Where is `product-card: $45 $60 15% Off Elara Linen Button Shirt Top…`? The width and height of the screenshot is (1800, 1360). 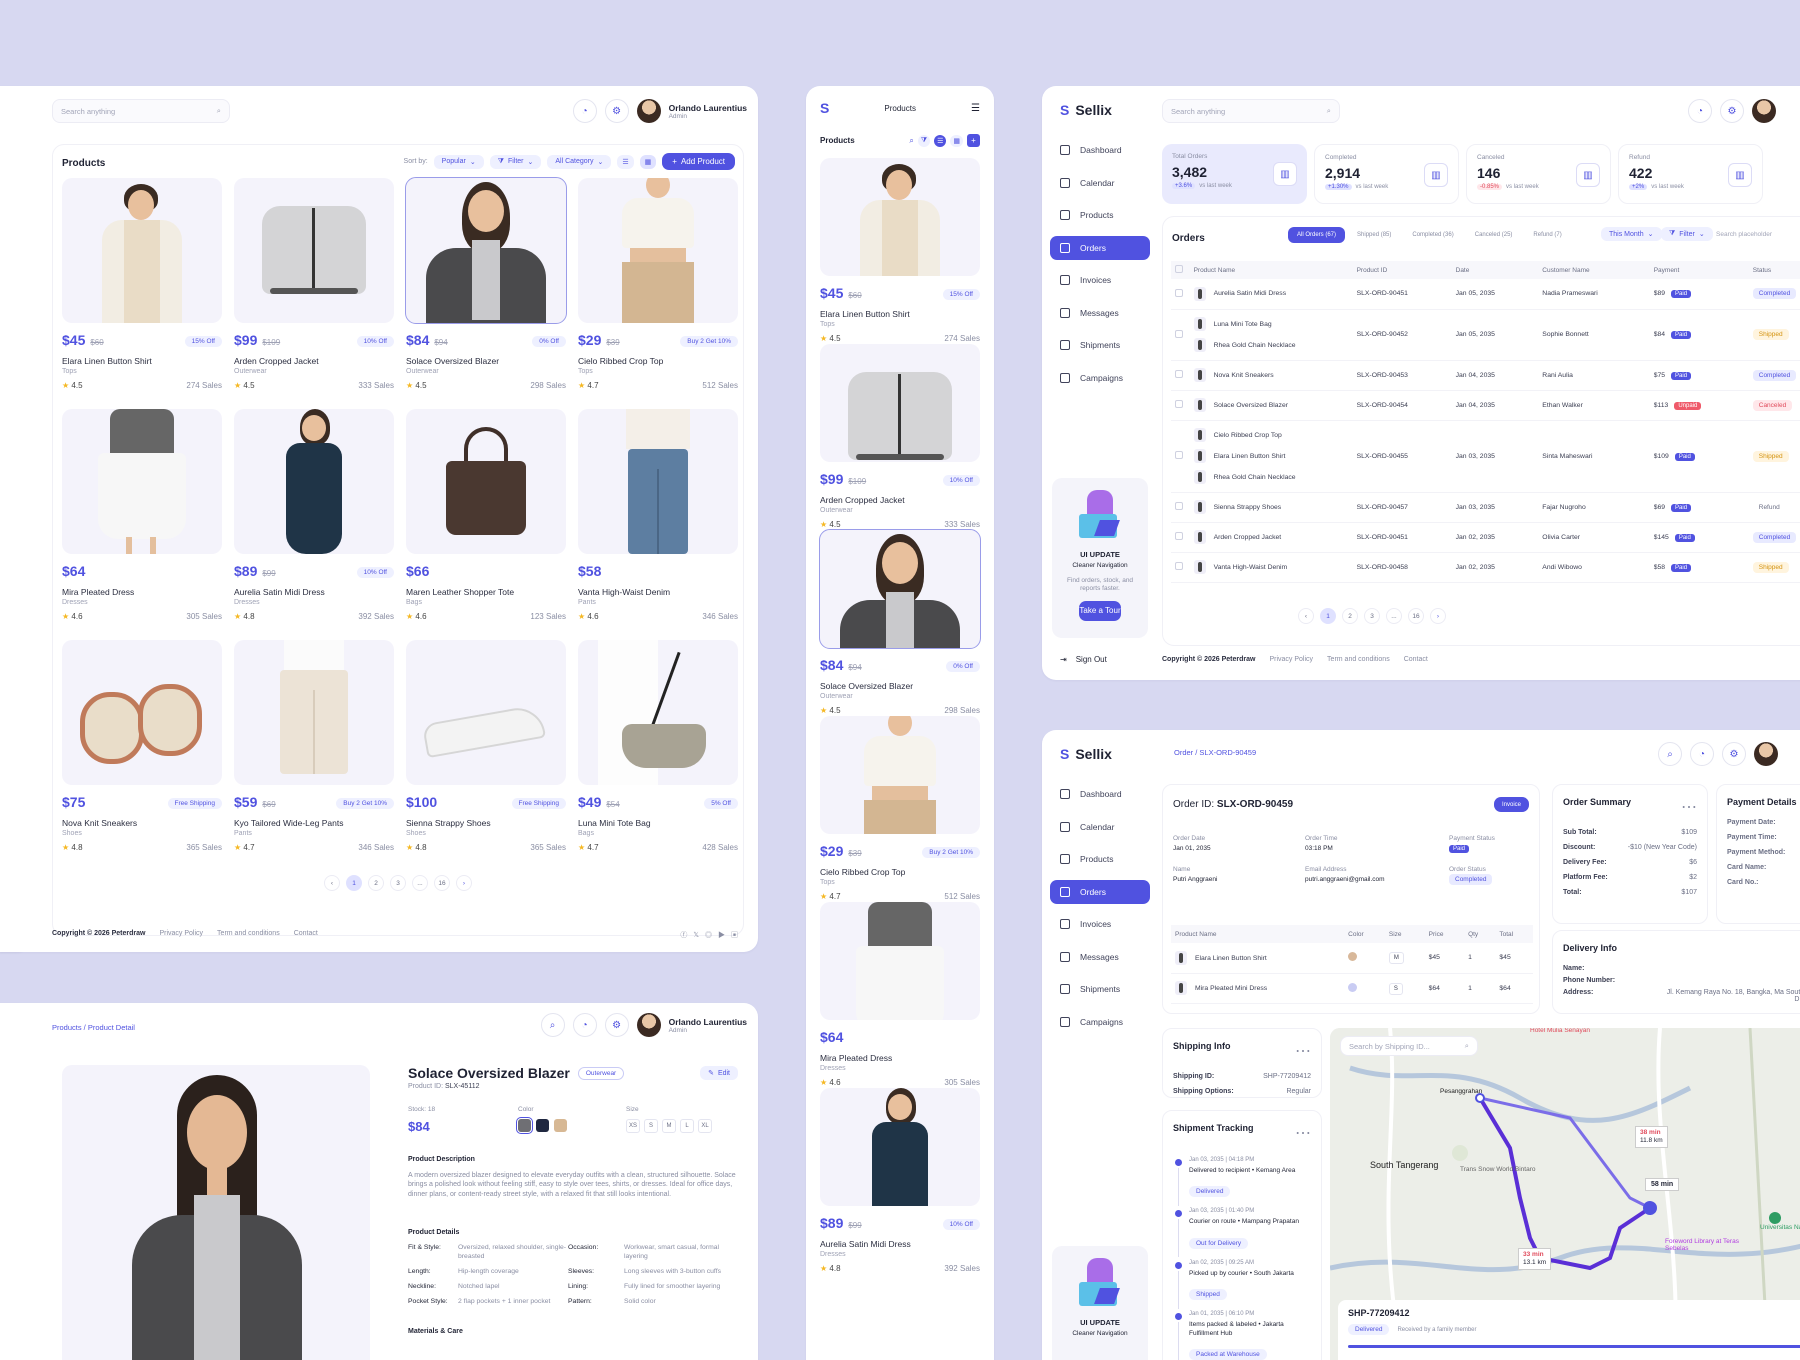
product-card: $45 $60 15% Off Elara Linen Button Shirt Top… is located at coordinates (142, 288).